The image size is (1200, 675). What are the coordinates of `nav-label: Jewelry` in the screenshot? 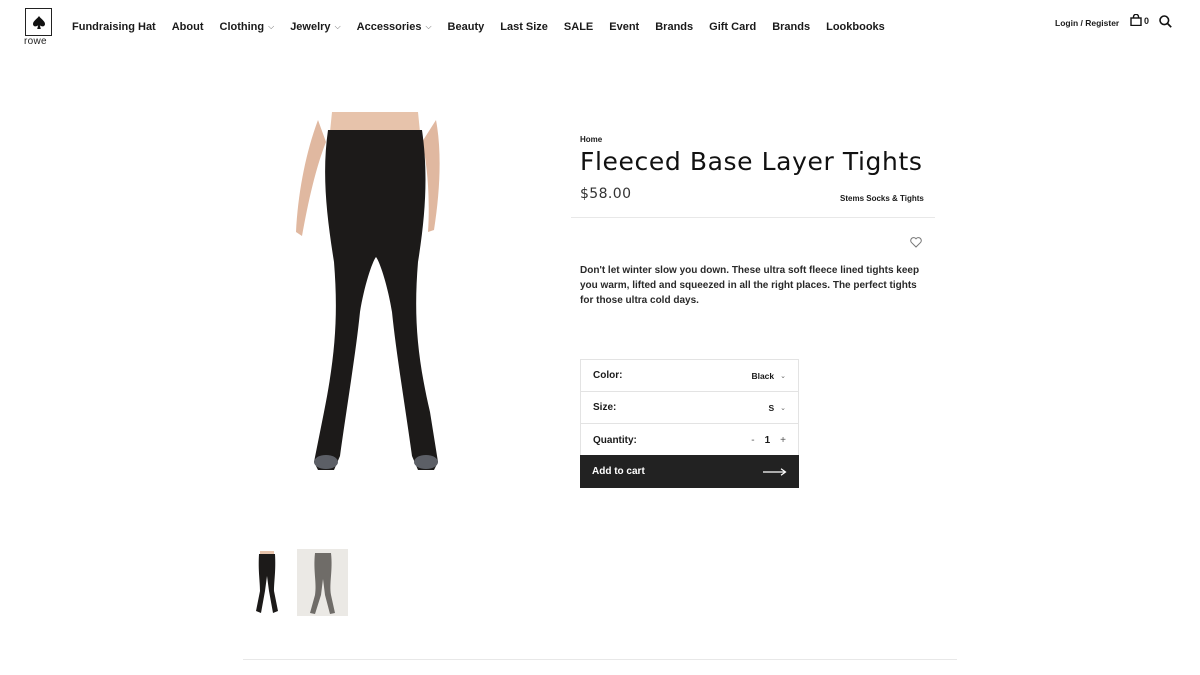 It's located at (310, 27).